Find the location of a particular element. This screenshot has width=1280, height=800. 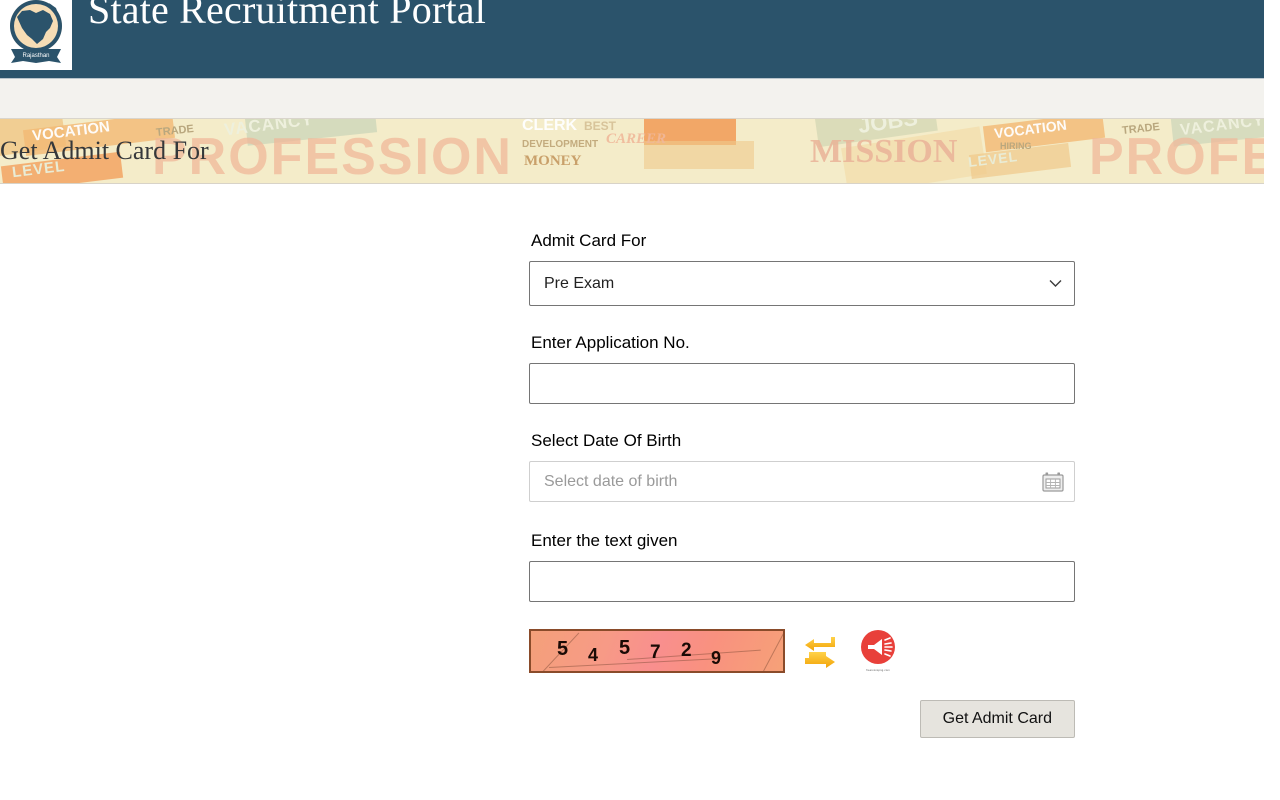

captcha-digit: 7 is located at coordinates (655, 653).